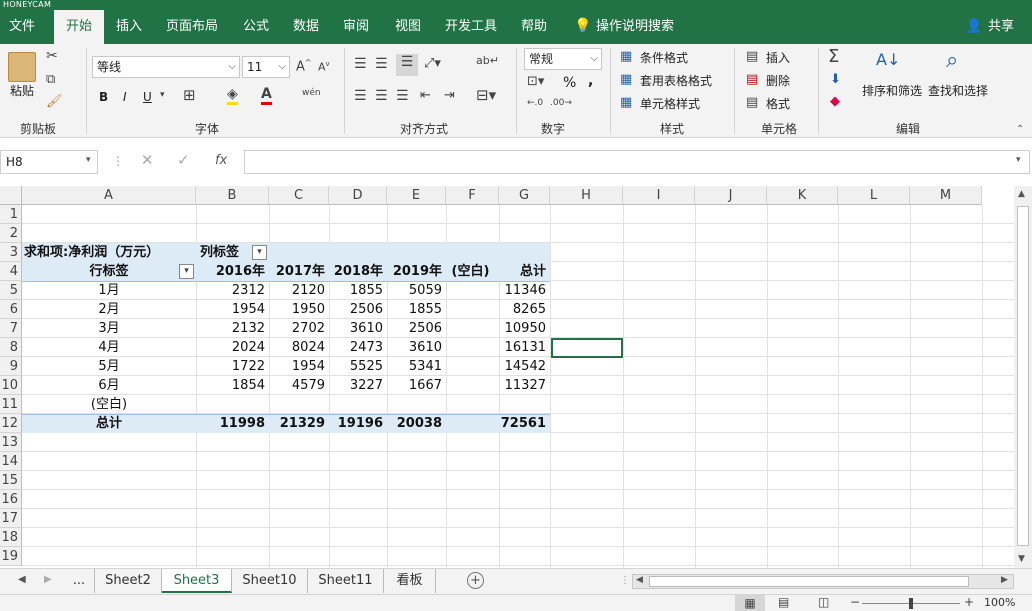 The height and width of the screenshot is (611, 1032). Describe the element at coordinates (11, 195) in the screenshot. I see `select-all-corner` at that location.